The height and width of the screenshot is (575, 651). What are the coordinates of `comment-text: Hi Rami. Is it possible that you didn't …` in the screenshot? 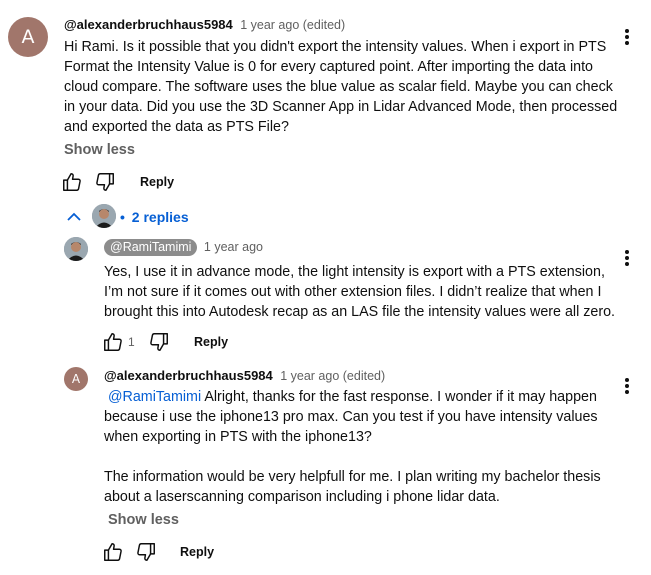 It's located at (344, 87).